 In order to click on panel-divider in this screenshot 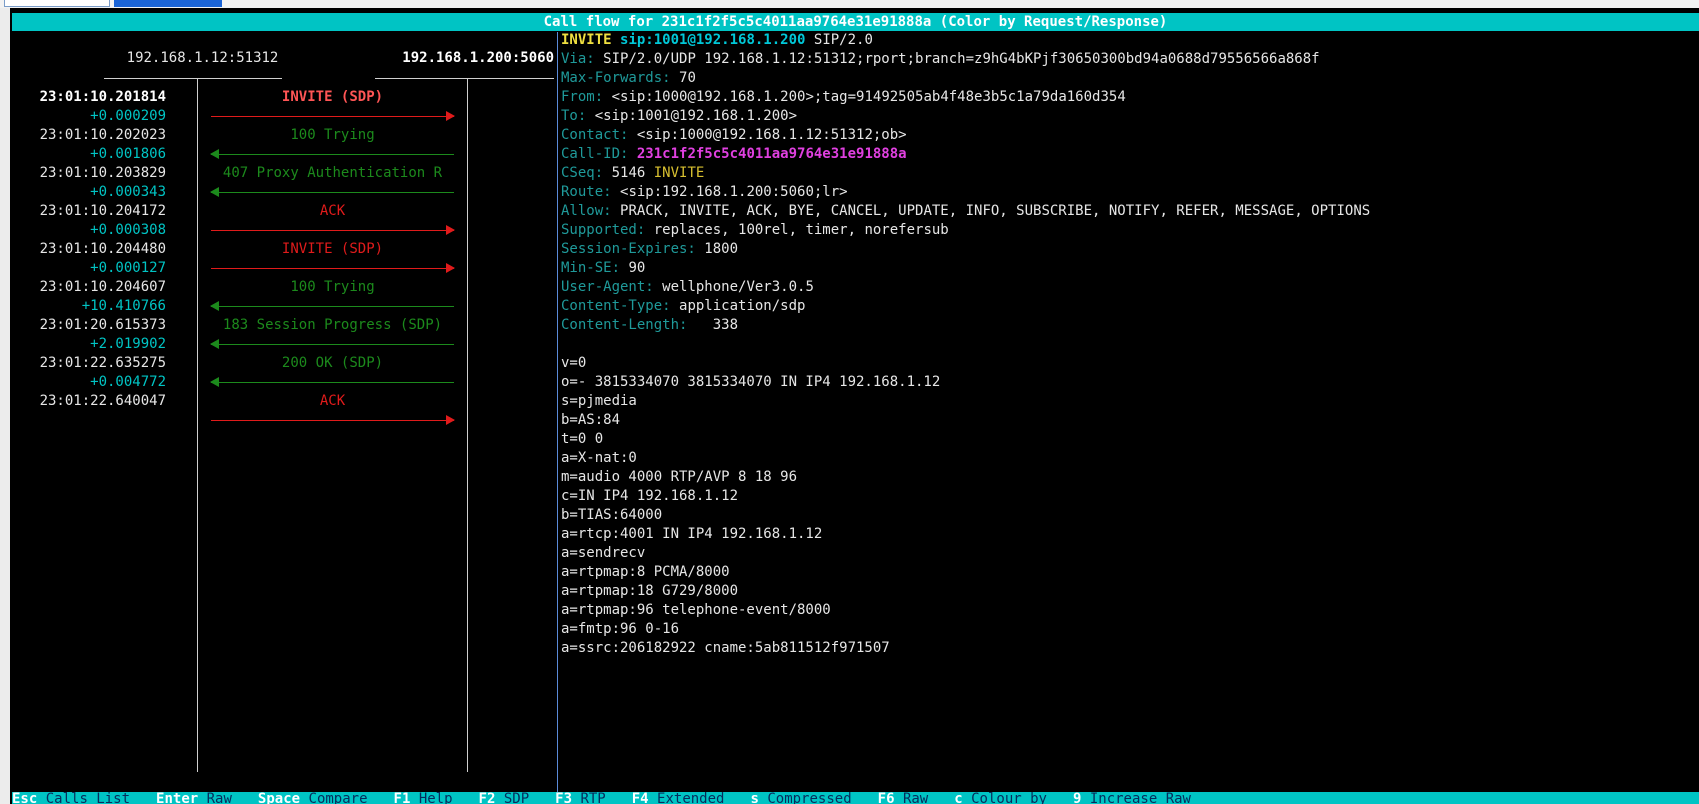, I will do `click(557, 412)`.